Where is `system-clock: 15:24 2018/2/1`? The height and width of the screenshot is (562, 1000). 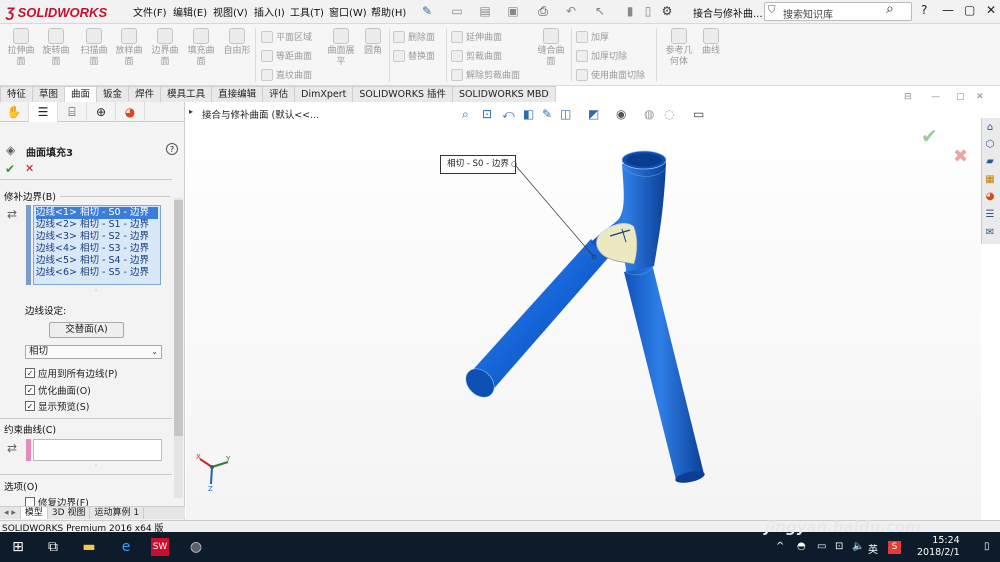 system-clock: 15:24 2018/2/1 is located at coordinates (938, 547).